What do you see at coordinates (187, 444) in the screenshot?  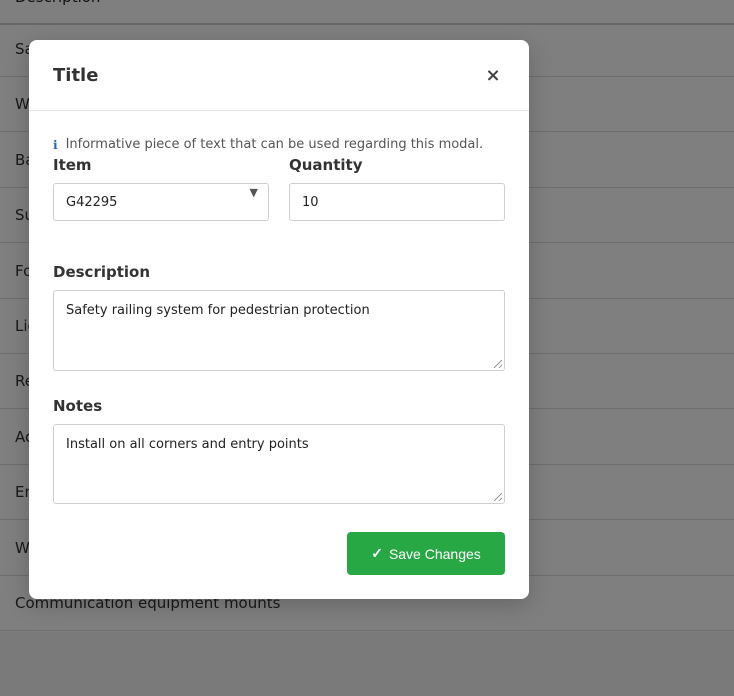 I see `notes-value: Install on all corners and entry points` at bounding box center [187, 444].